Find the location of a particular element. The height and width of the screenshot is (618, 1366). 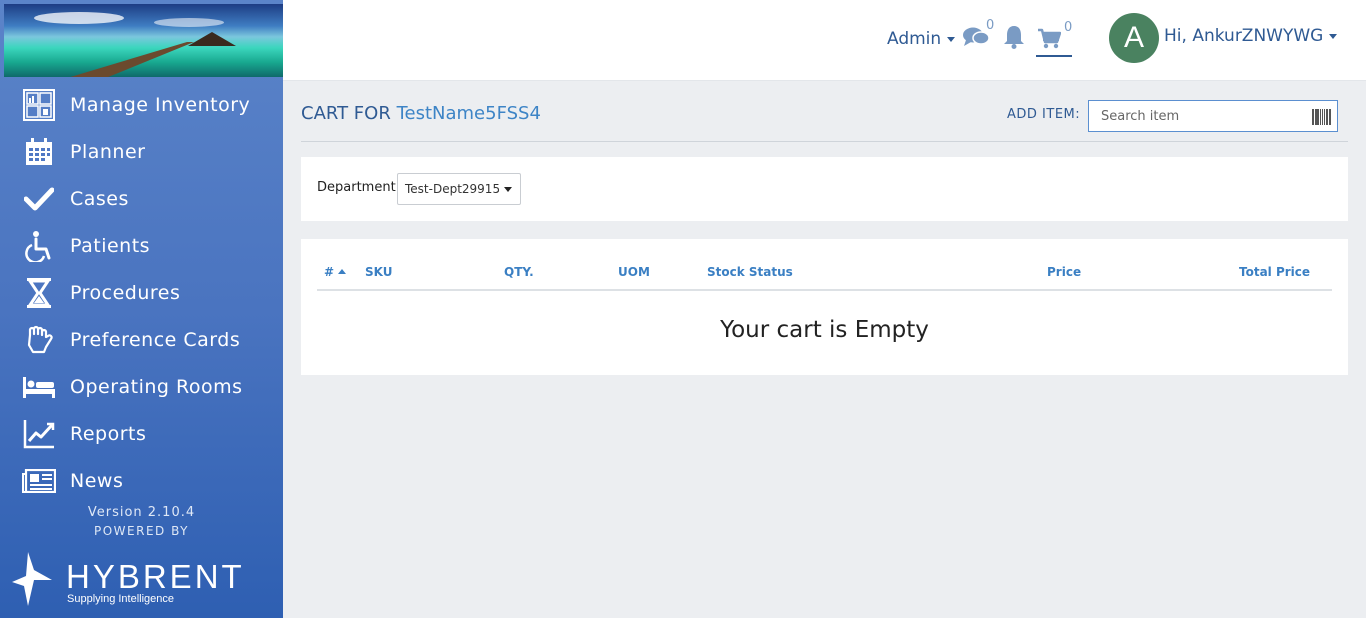

hourglass-icon is located at coordinates (39, 293).